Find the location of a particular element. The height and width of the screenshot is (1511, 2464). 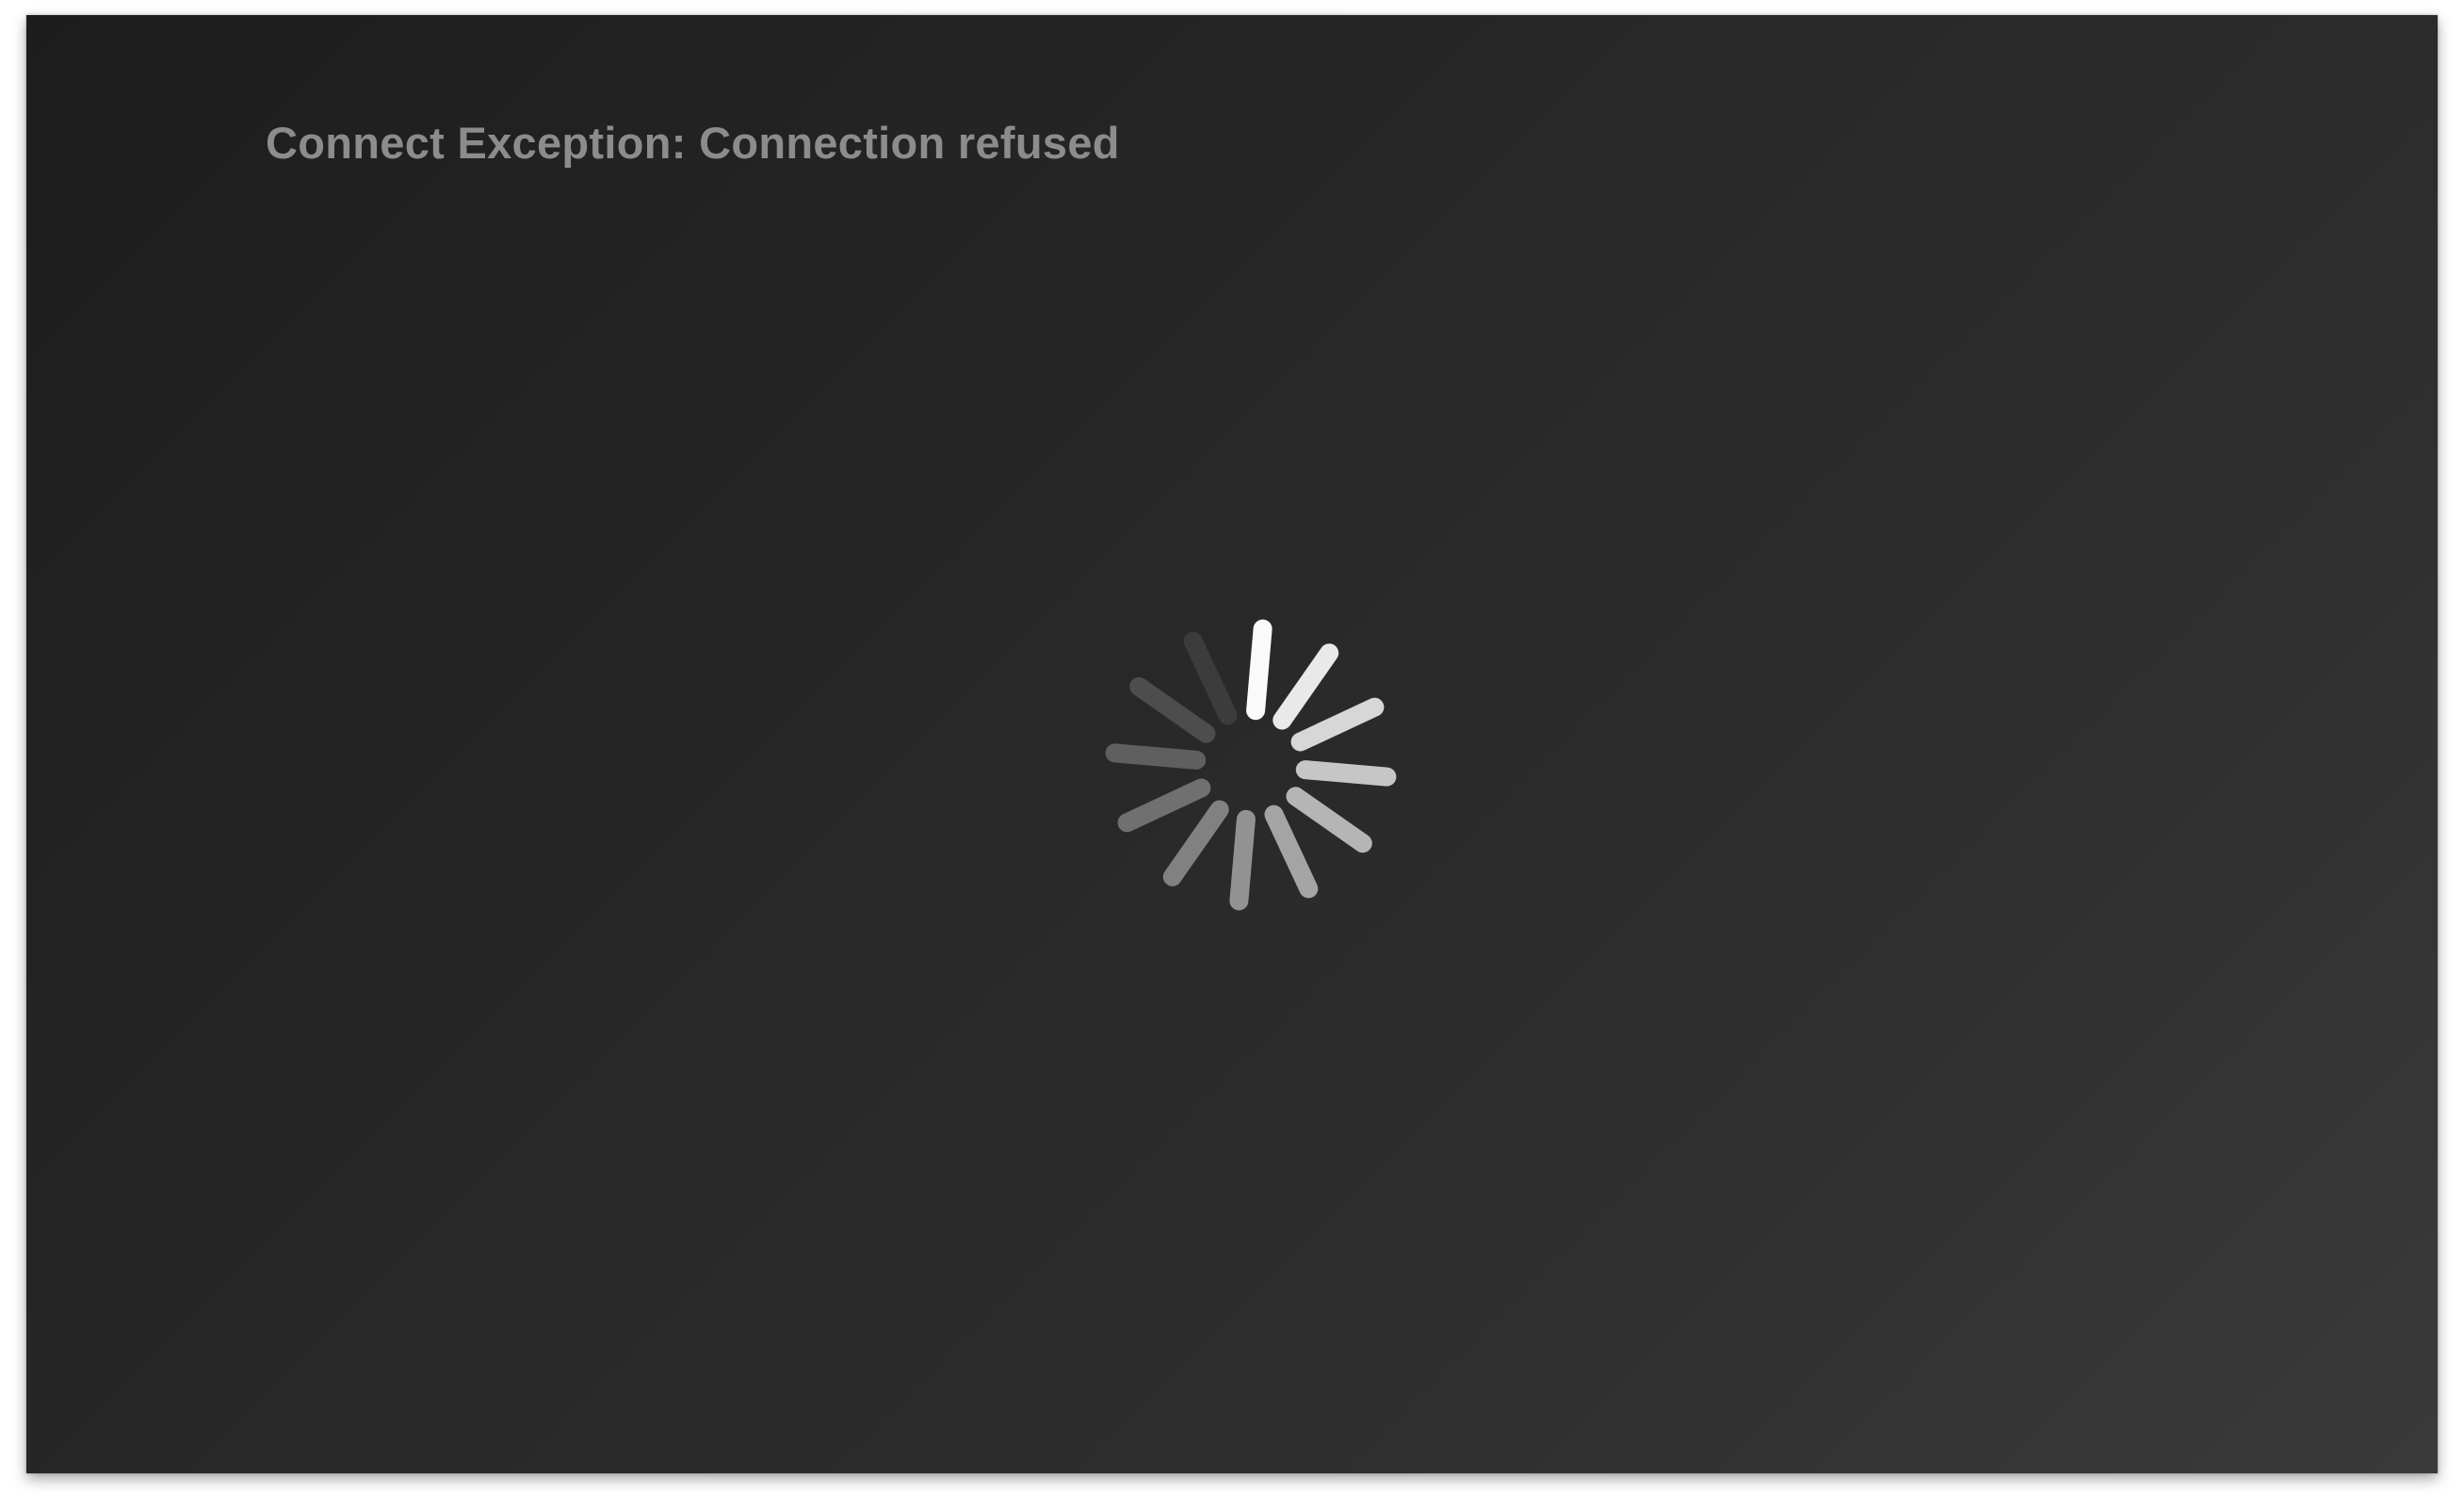

error-message: Connect Exception: Connection refused is located at coordinates (693, 143).